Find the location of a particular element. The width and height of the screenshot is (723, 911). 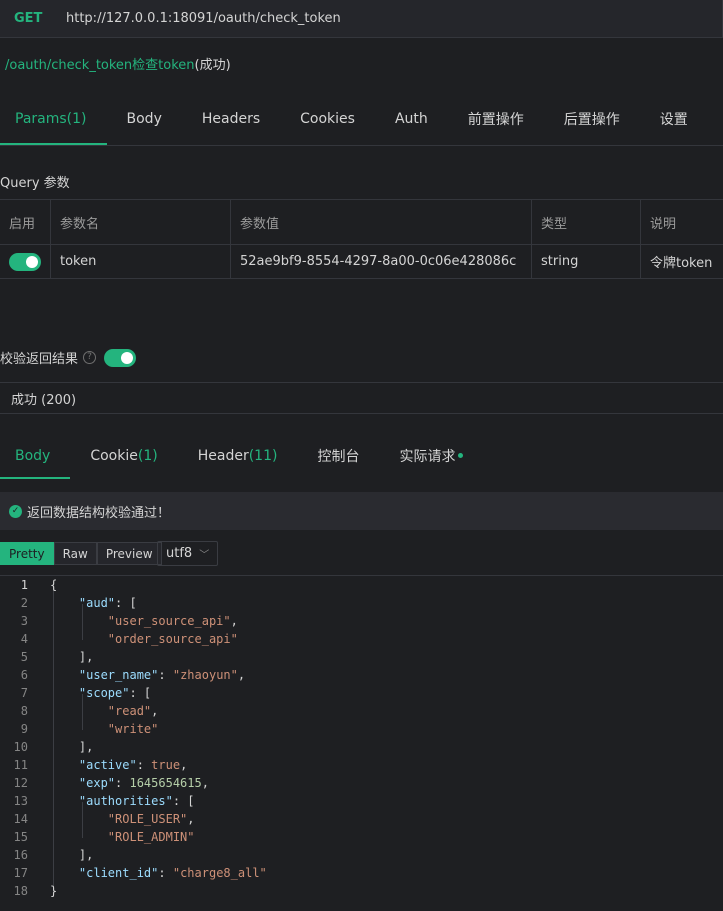

tab-post-request: 后置操作 is located at coordinates (592, 118).